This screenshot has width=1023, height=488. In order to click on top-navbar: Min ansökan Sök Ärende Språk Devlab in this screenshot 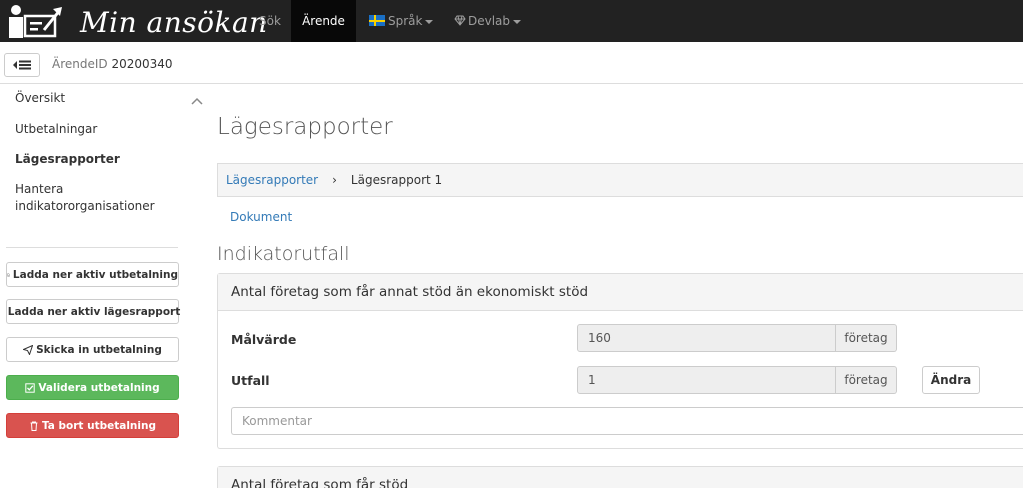, I will do `click(511, 21)`.